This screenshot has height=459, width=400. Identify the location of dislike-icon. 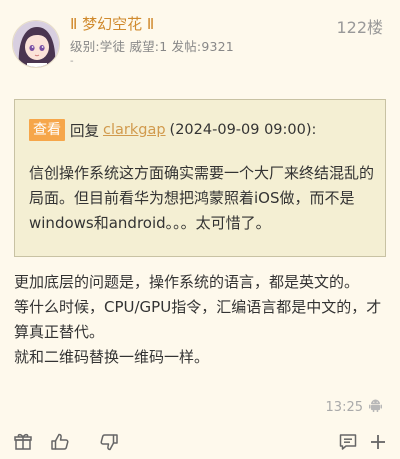
(109, 442).